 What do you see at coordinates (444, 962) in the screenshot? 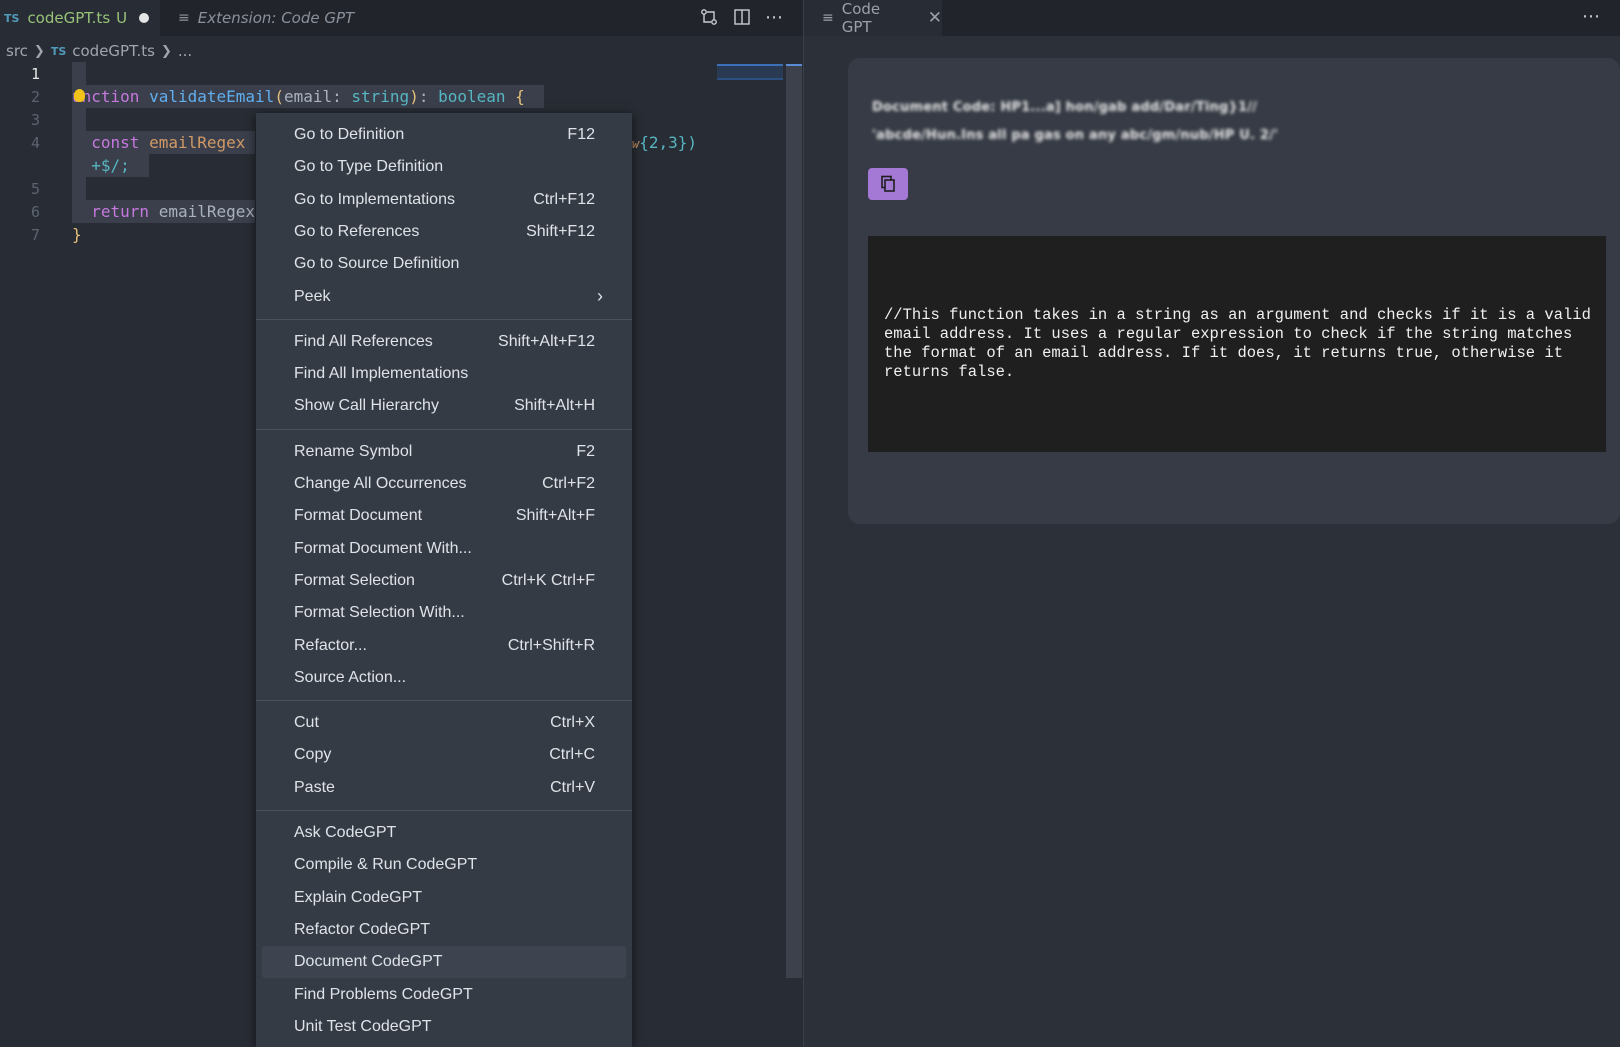
I see `menu-item-document-codegpt: Document CodeGPT` at bounding box center [444, 962].